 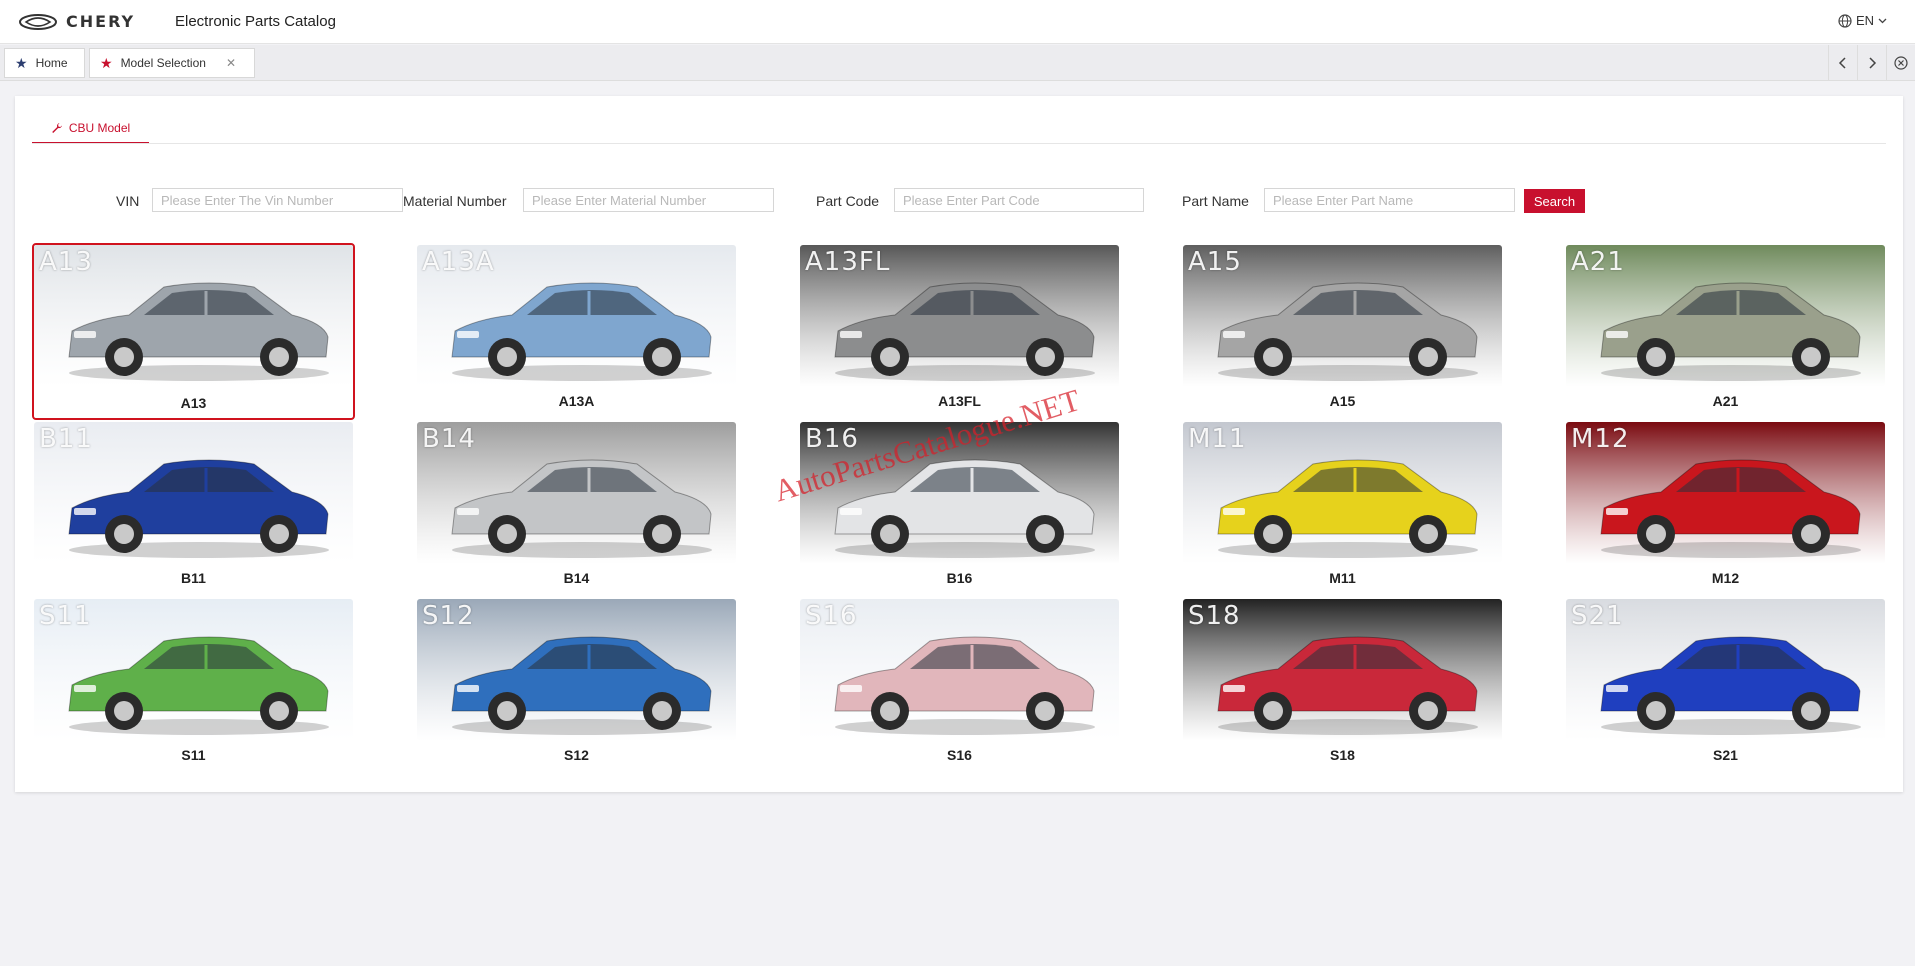 What do you see at coordinates (128, 201) in the screenshot?
I see `vin-label: VIN` at bounding box center [128, 201].